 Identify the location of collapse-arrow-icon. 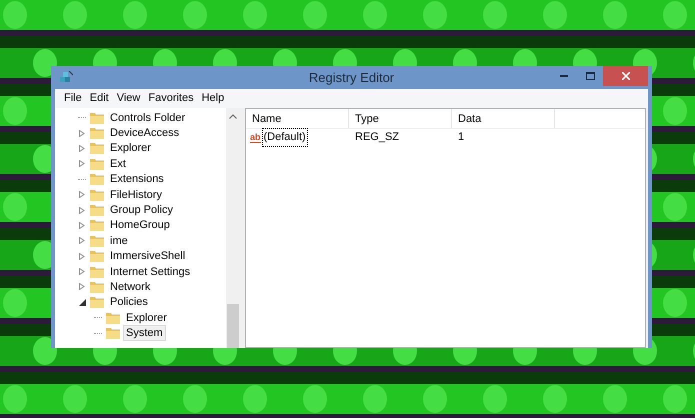
(82, 302).